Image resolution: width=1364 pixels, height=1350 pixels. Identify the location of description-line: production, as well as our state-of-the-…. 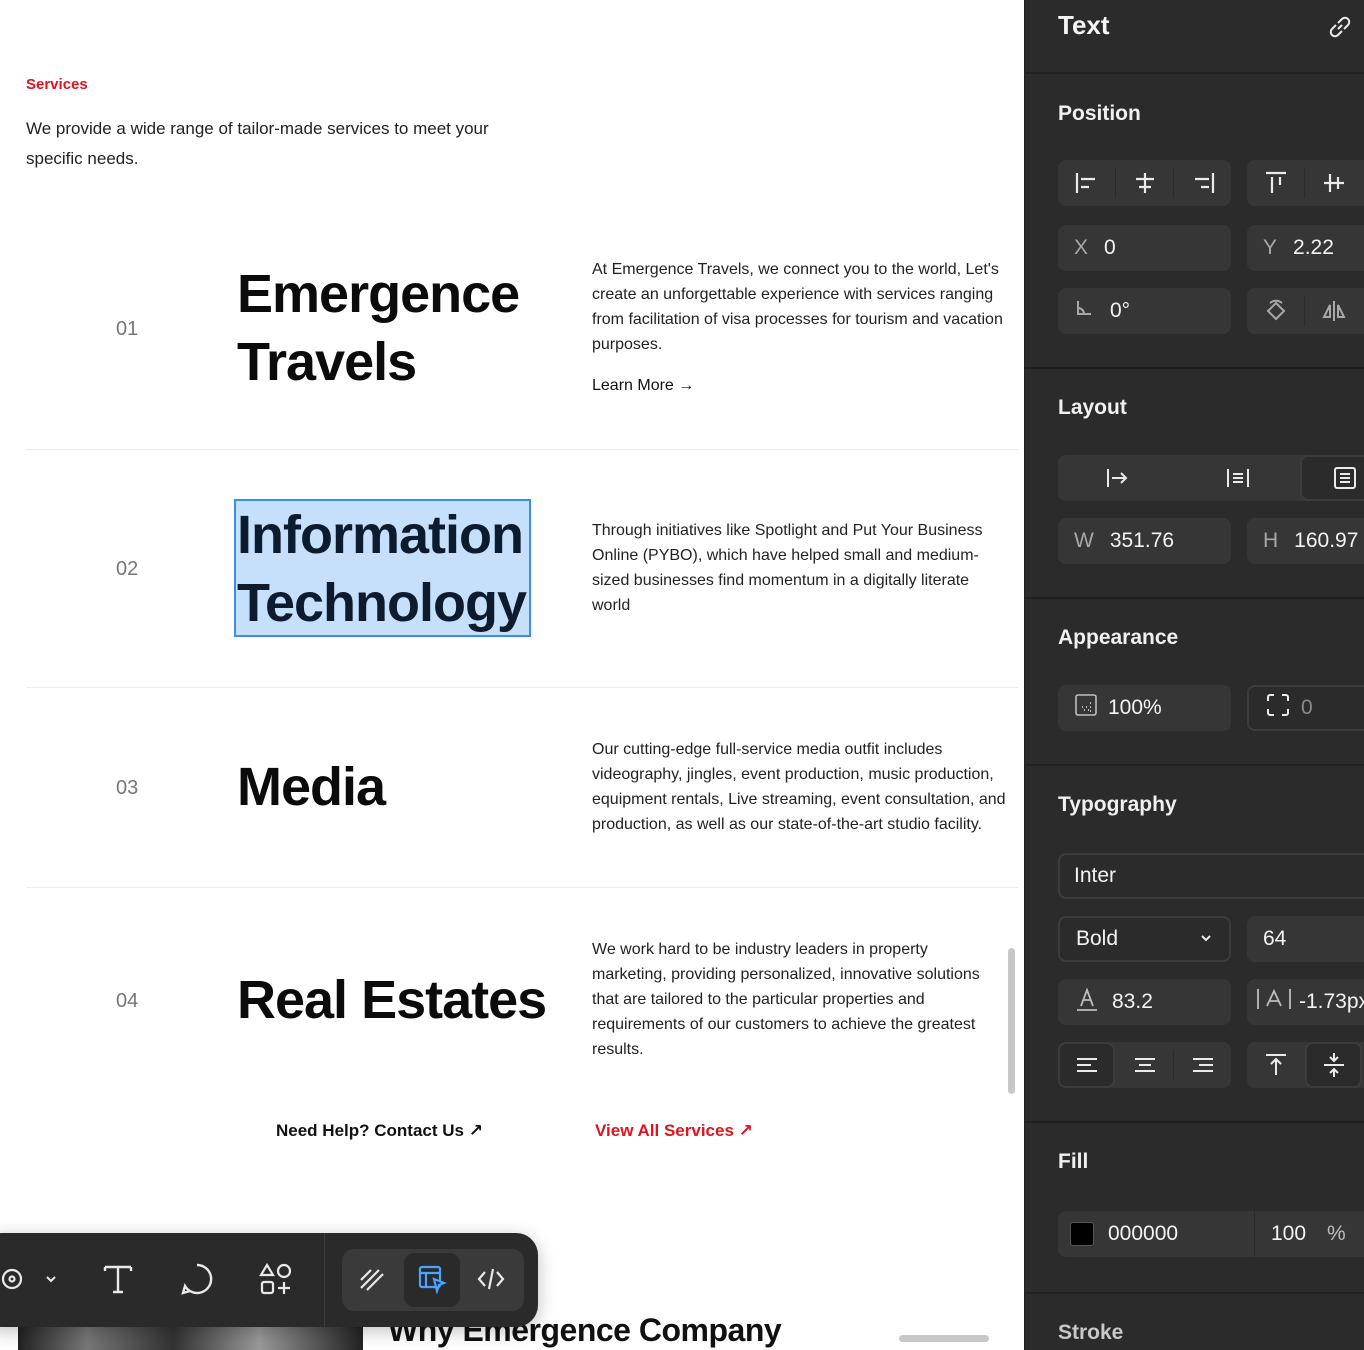
(787, 824).